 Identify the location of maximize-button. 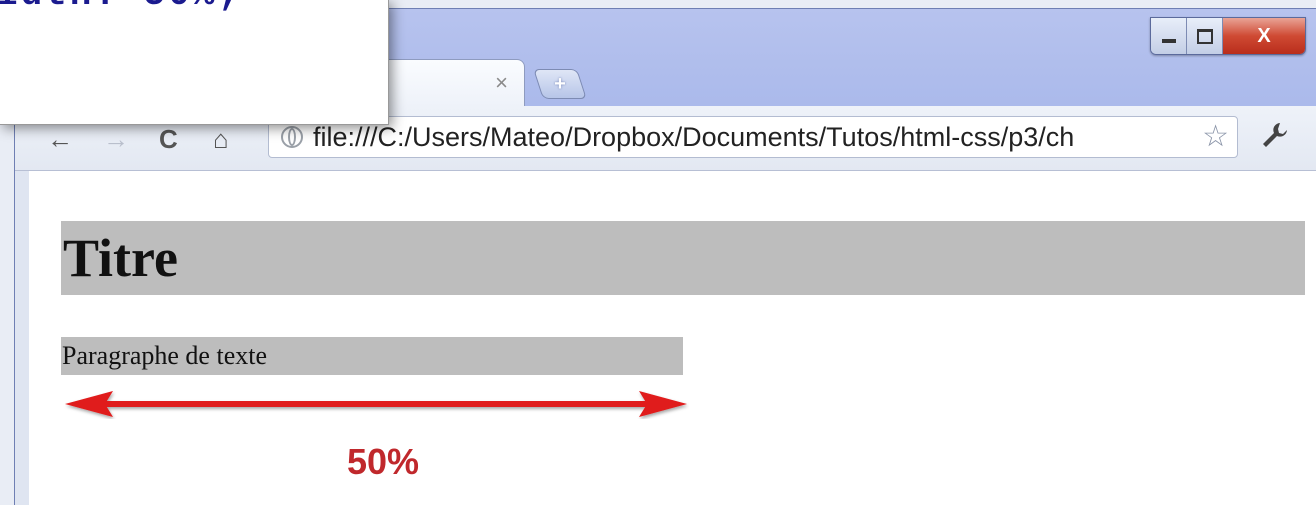
(1205, 36).